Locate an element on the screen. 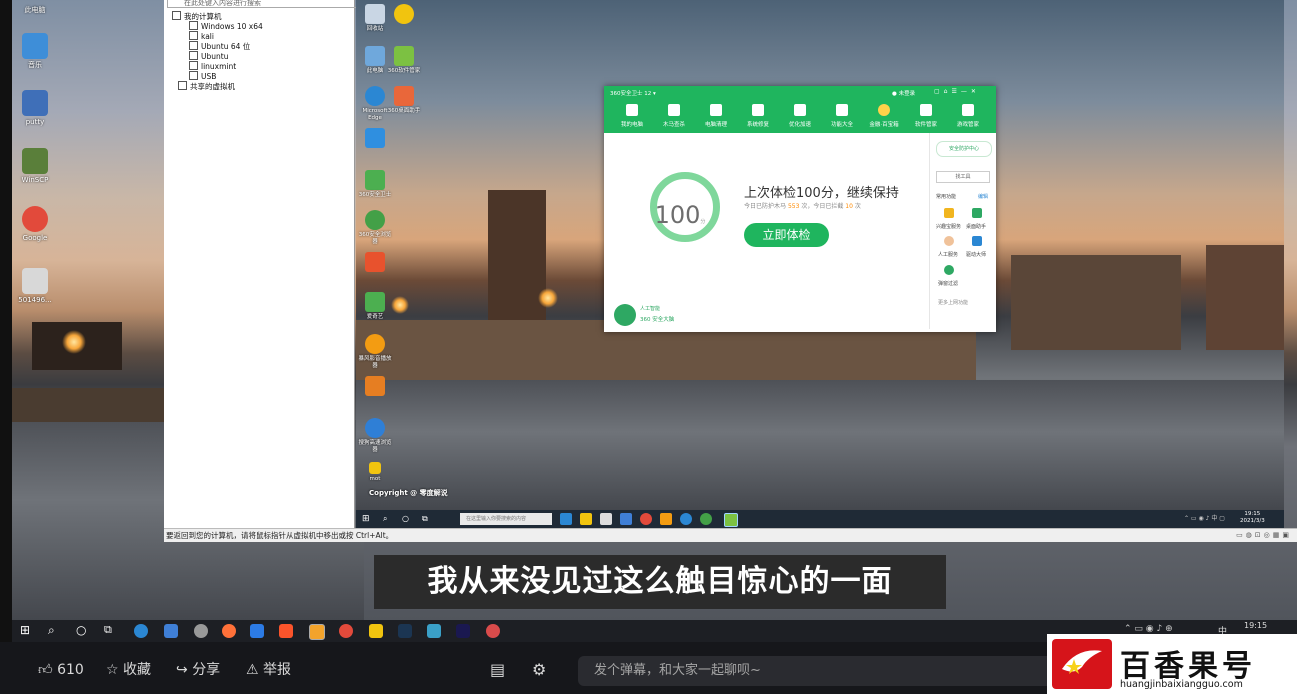 The height and width of the screenshot is (694, 1297). host-tray-icons: ⌃ ▭ ◉ ♪ ⊕ is located at coordinates (1148, 629).